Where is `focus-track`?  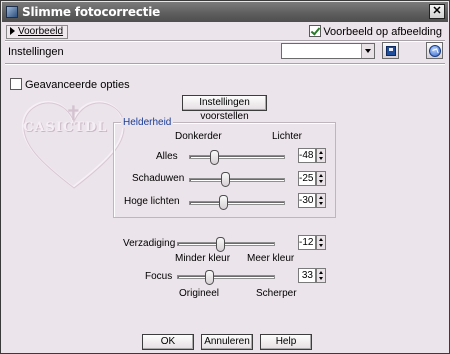 focus-track is located at coordinates (226, 277).